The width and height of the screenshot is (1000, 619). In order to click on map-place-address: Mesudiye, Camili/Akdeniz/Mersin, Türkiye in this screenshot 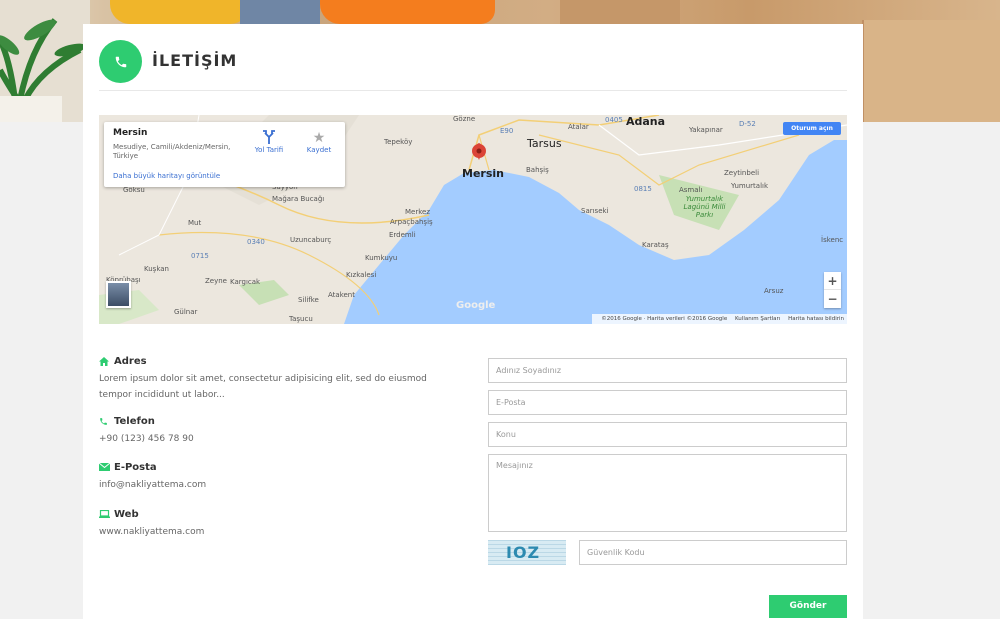, I will do `click(172, 151)`.